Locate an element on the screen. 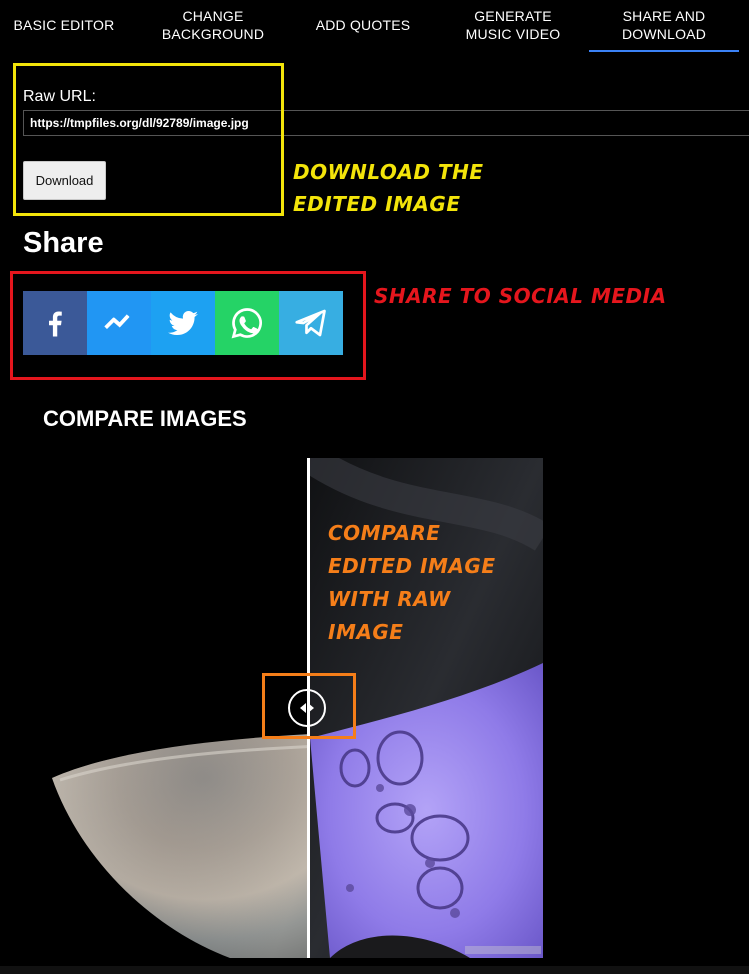 The height and width of the screenshot is (974, 749). tab-add-quotes: ADD QUOTES is located at coordinates (363, 25).